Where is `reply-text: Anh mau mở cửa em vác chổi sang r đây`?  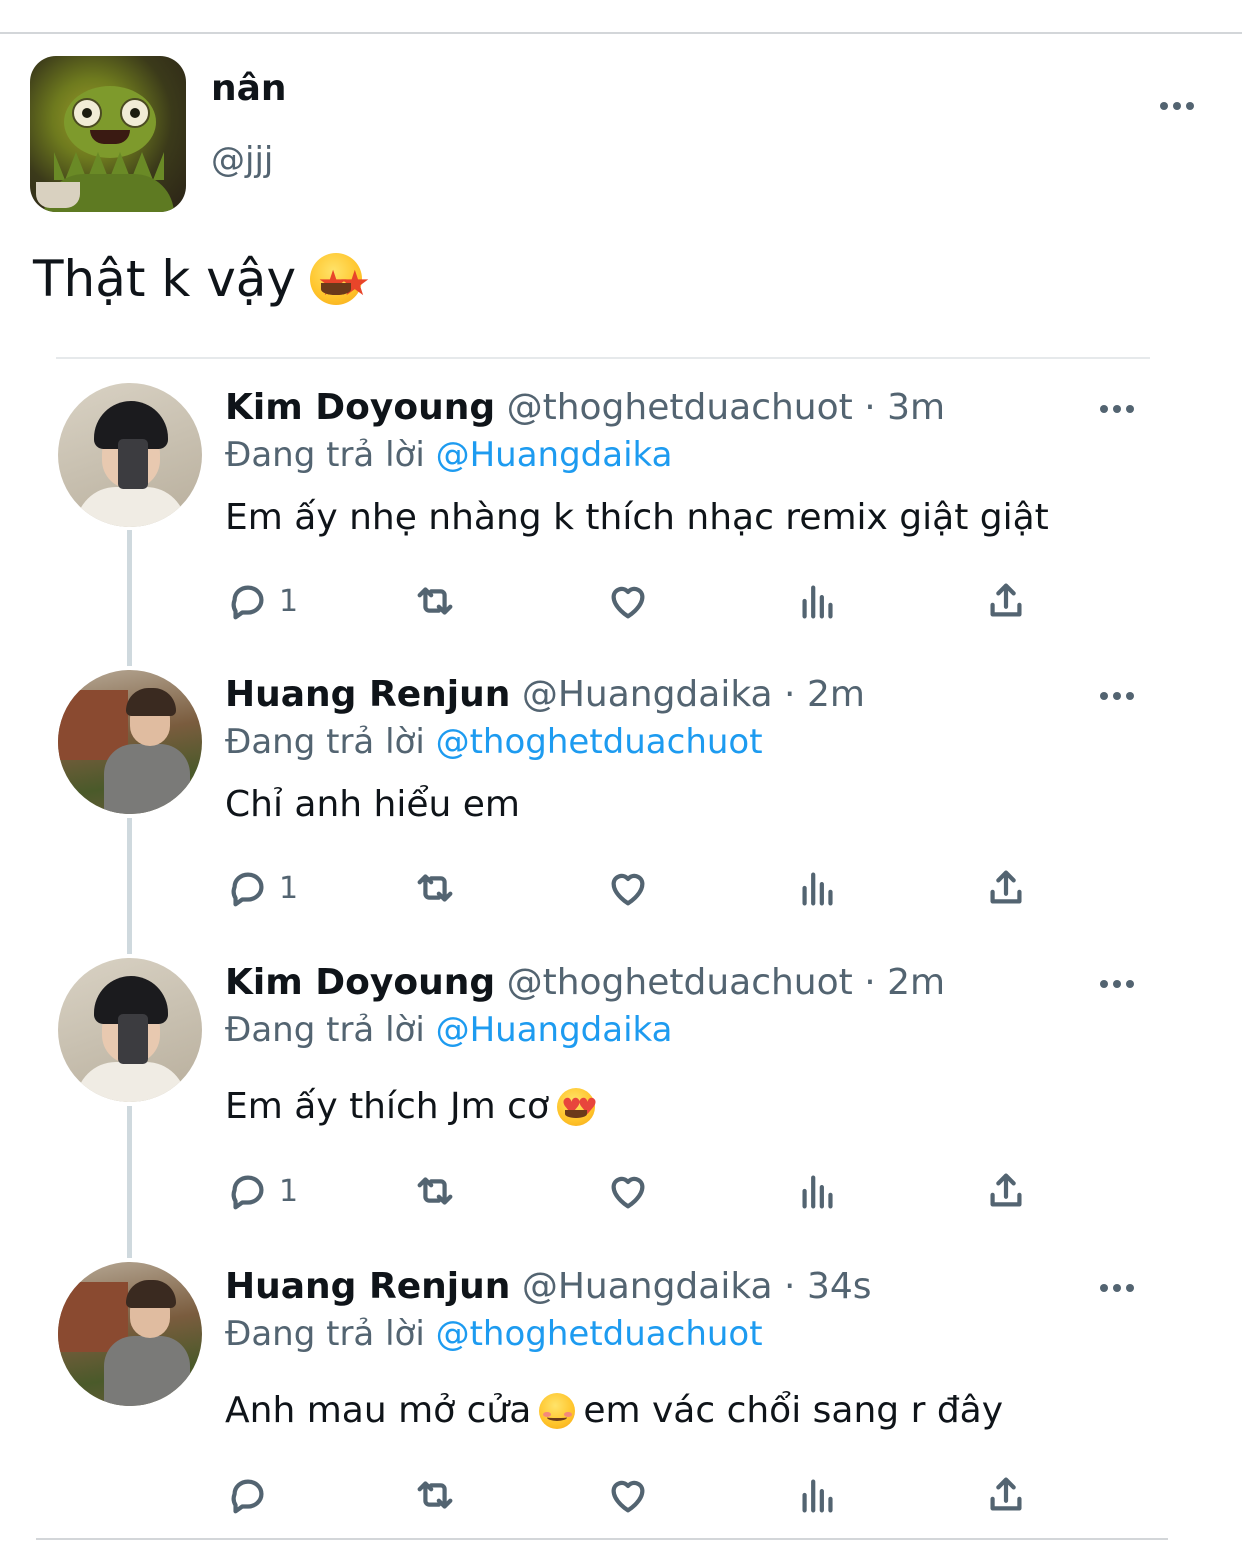 reply-text: Anh mau mở cửa em vác chổi sang r đây is located at coordinates (614, 1410).